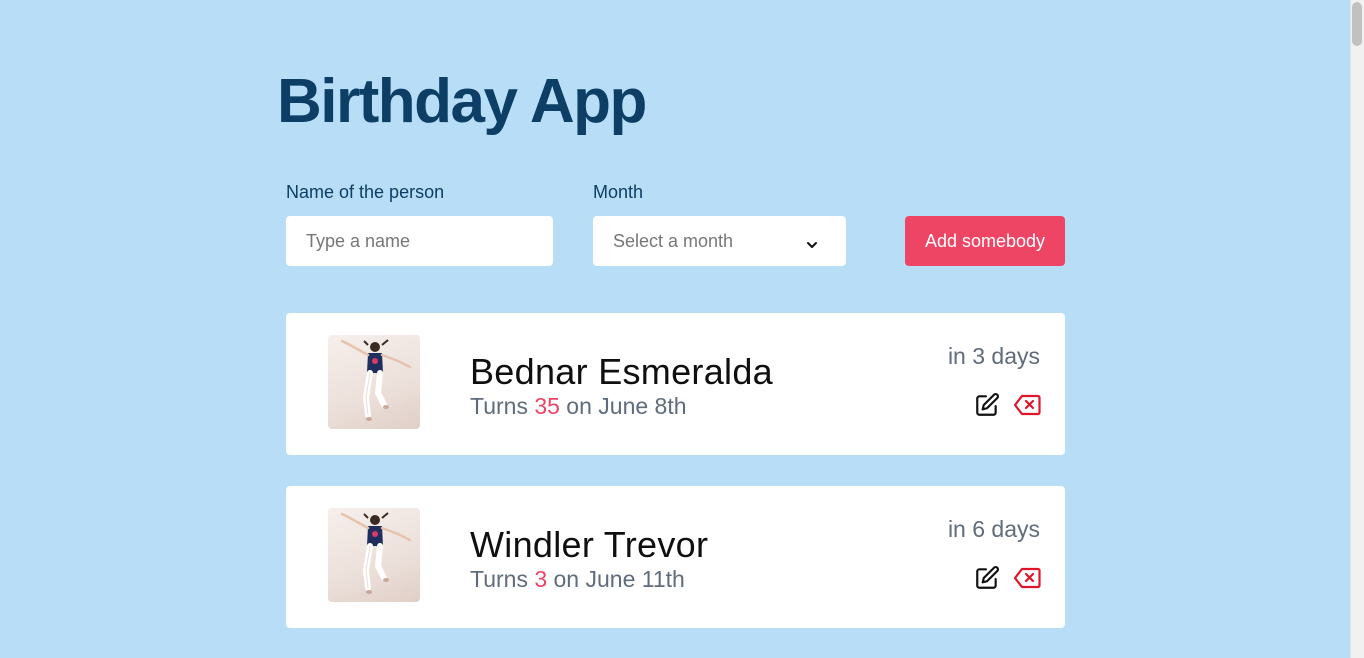 This screenshot has width=1364, height=658. What do you see at coordinates (462, 101) in the screenshot?
I see `page-title: Birthday App` at bounding box center [462, 101].